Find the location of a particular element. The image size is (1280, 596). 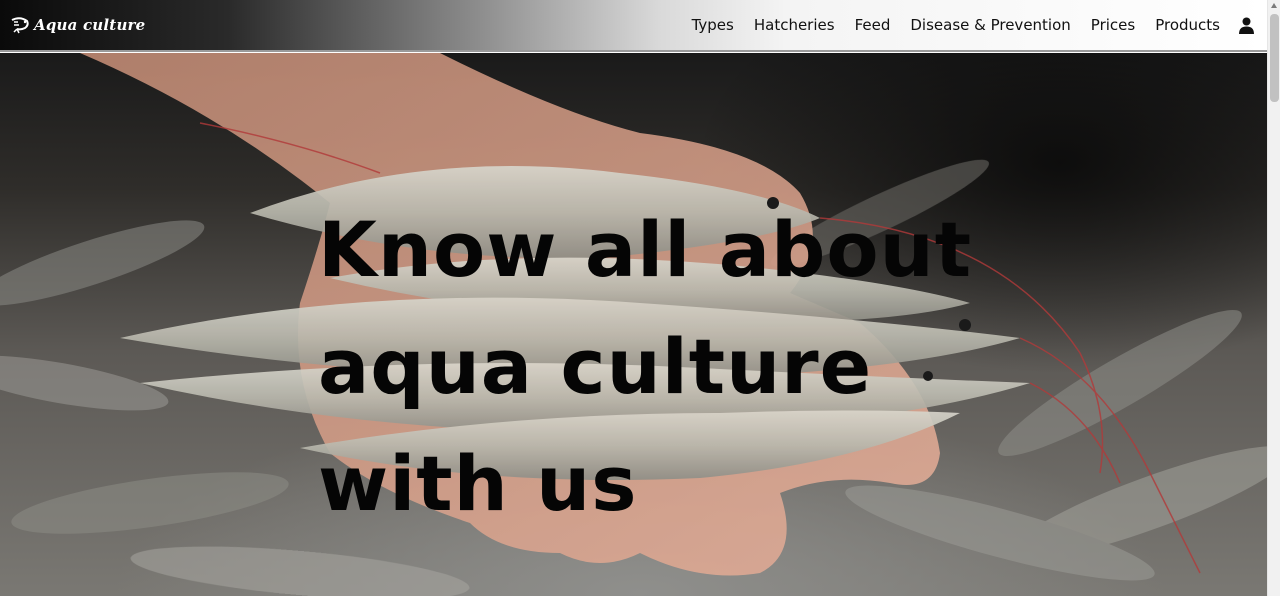

nav-hatcheries: Hatcheries is located at coordinates (794, 25).